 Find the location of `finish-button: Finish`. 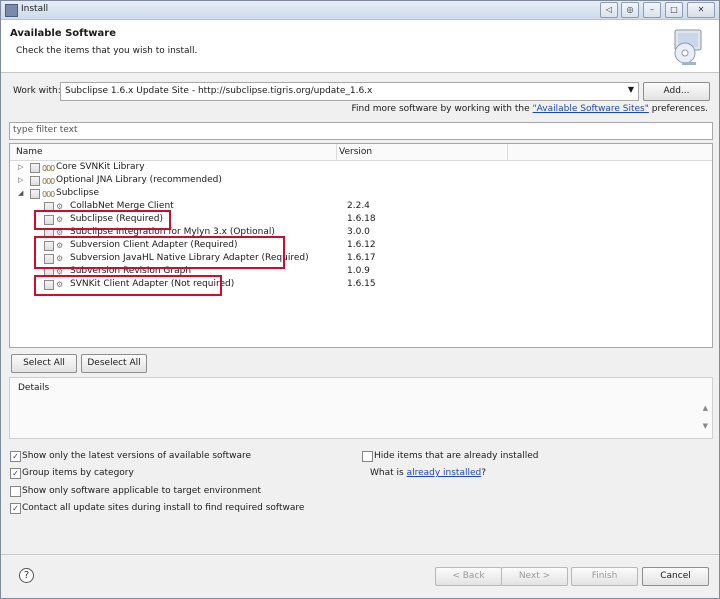

finish-button: Finish is located at coordinates (604, 576).